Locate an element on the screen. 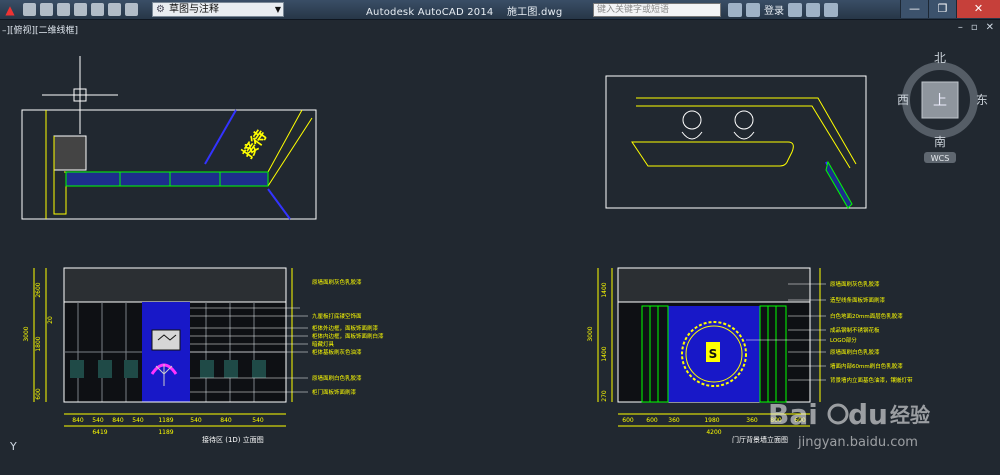  vdim-right-1: 1400 is located at coordinates (604, 289).